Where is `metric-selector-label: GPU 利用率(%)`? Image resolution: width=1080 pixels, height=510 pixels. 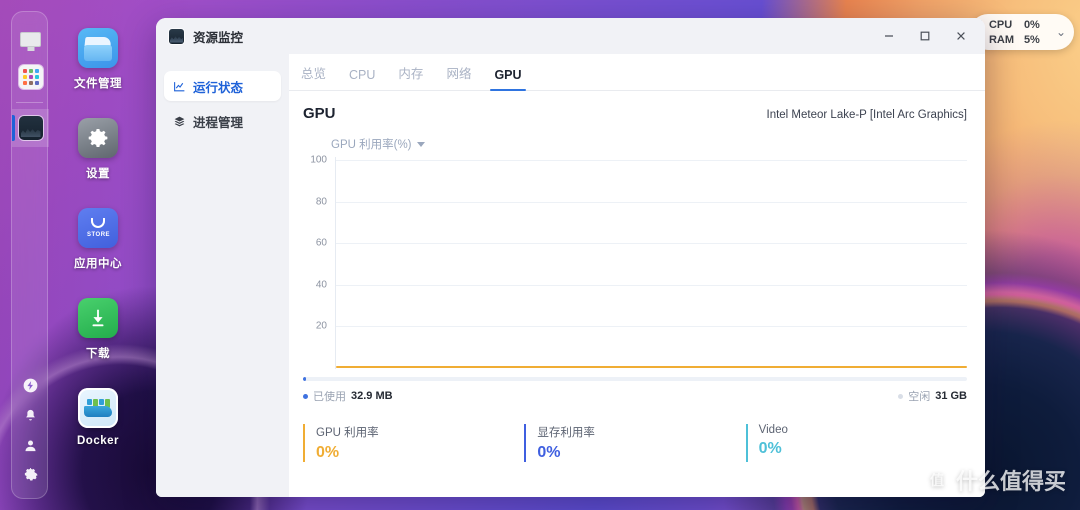 metric-selector-label: GPU 利用率(%) is located at coordinates (371, 145).